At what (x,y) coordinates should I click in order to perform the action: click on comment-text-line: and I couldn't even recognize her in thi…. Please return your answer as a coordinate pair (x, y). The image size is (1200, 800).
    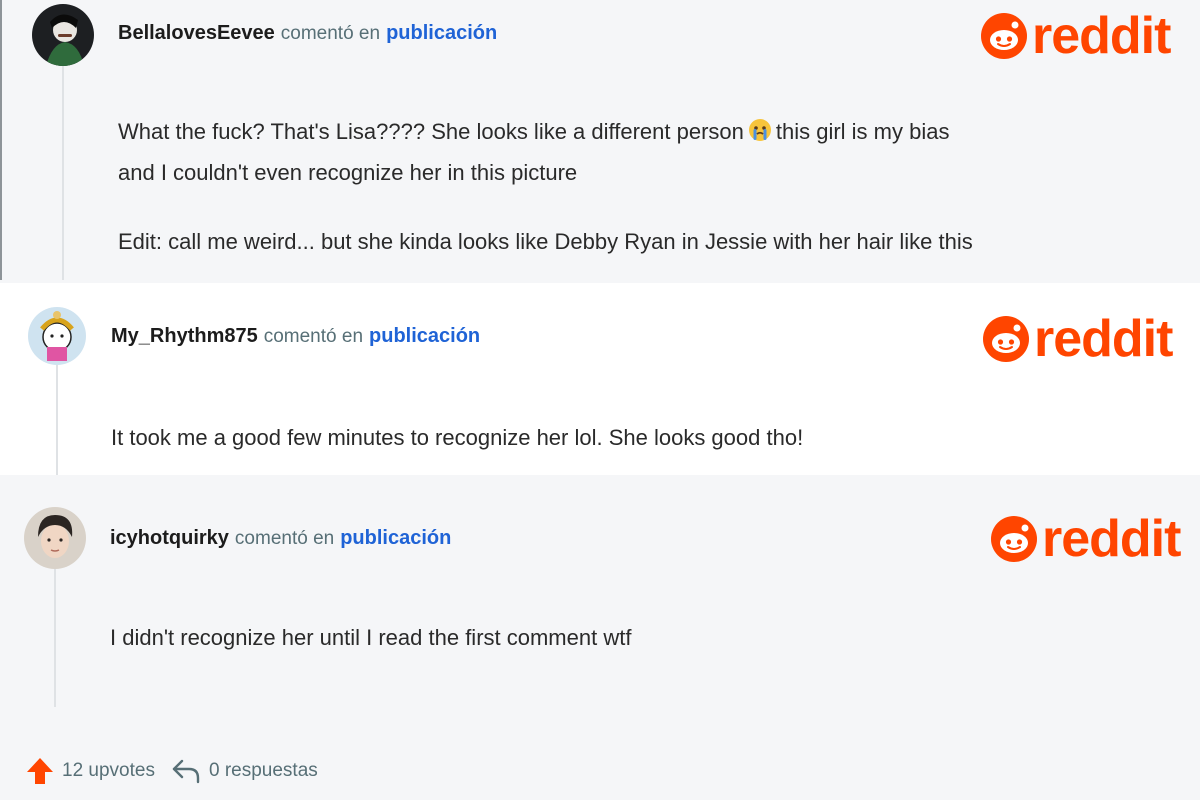
    Looking at the image, I should click on (348, 172).